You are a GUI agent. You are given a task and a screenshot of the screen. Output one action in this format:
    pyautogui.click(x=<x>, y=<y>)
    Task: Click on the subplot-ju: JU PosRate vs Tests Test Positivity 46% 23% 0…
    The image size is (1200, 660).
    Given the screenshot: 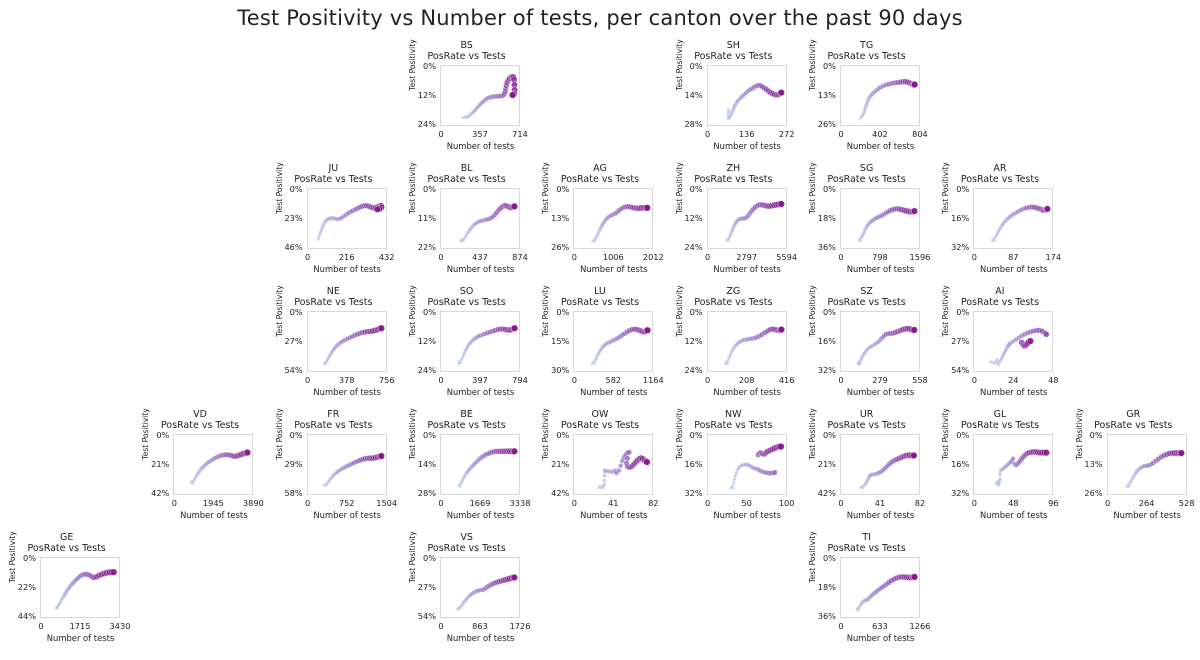 What is the action you would take?
    pyautogui.click(x=333, y=224)
    